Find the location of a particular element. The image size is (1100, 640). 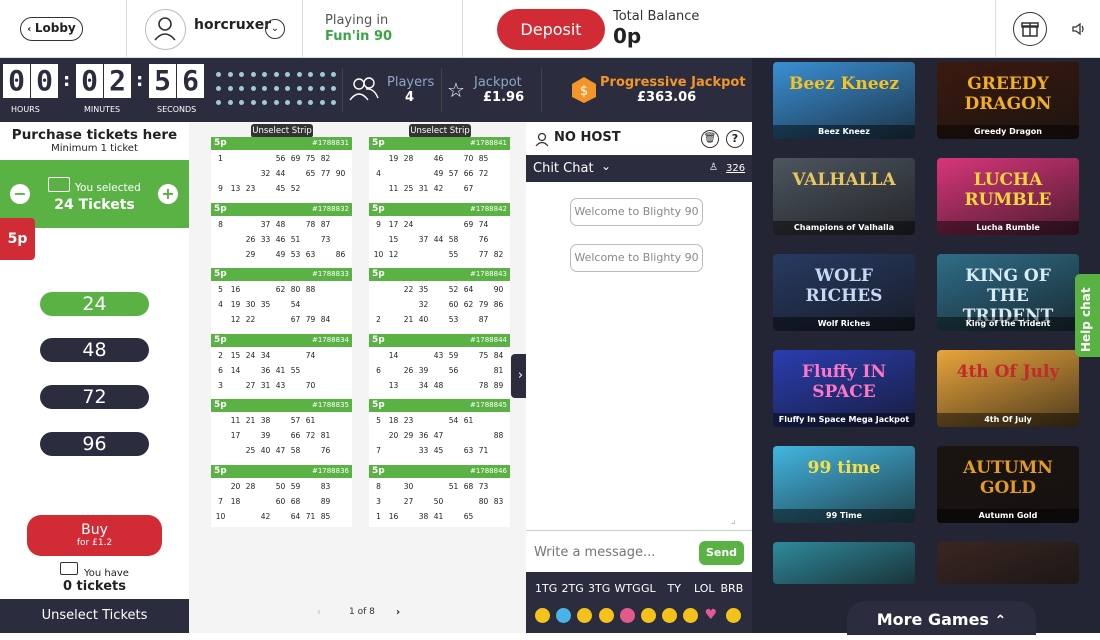

ticket-header: 5p #1788835 is located at coordinates (281, 405).